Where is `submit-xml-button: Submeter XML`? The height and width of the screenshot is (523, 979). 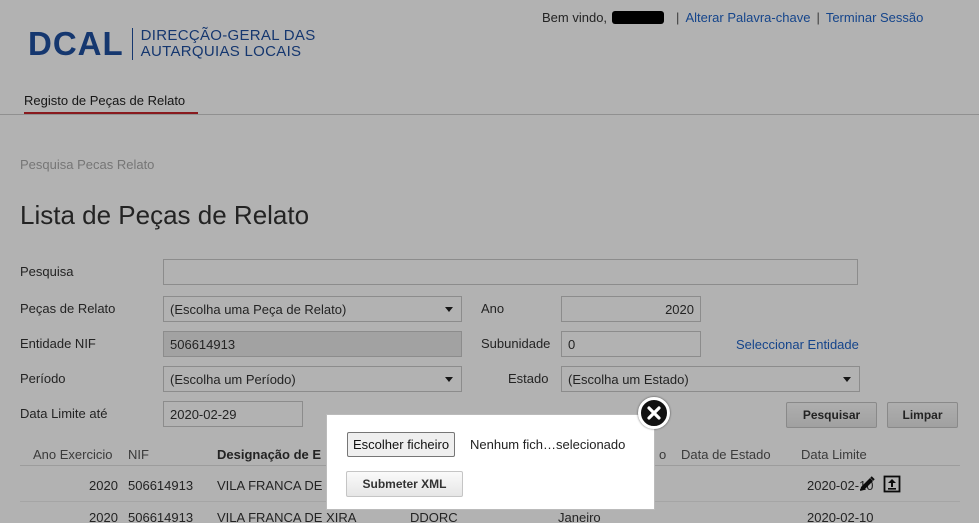 submit-xml-button: Submeter XML is located at coordinates (404, 484).